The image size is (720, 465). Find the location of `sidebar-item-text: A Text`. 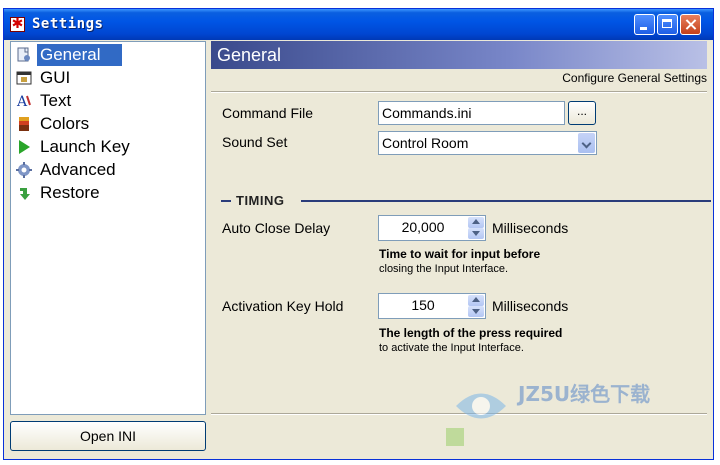

sidebar-item-text: A Text is located at coordinates (102, 101).